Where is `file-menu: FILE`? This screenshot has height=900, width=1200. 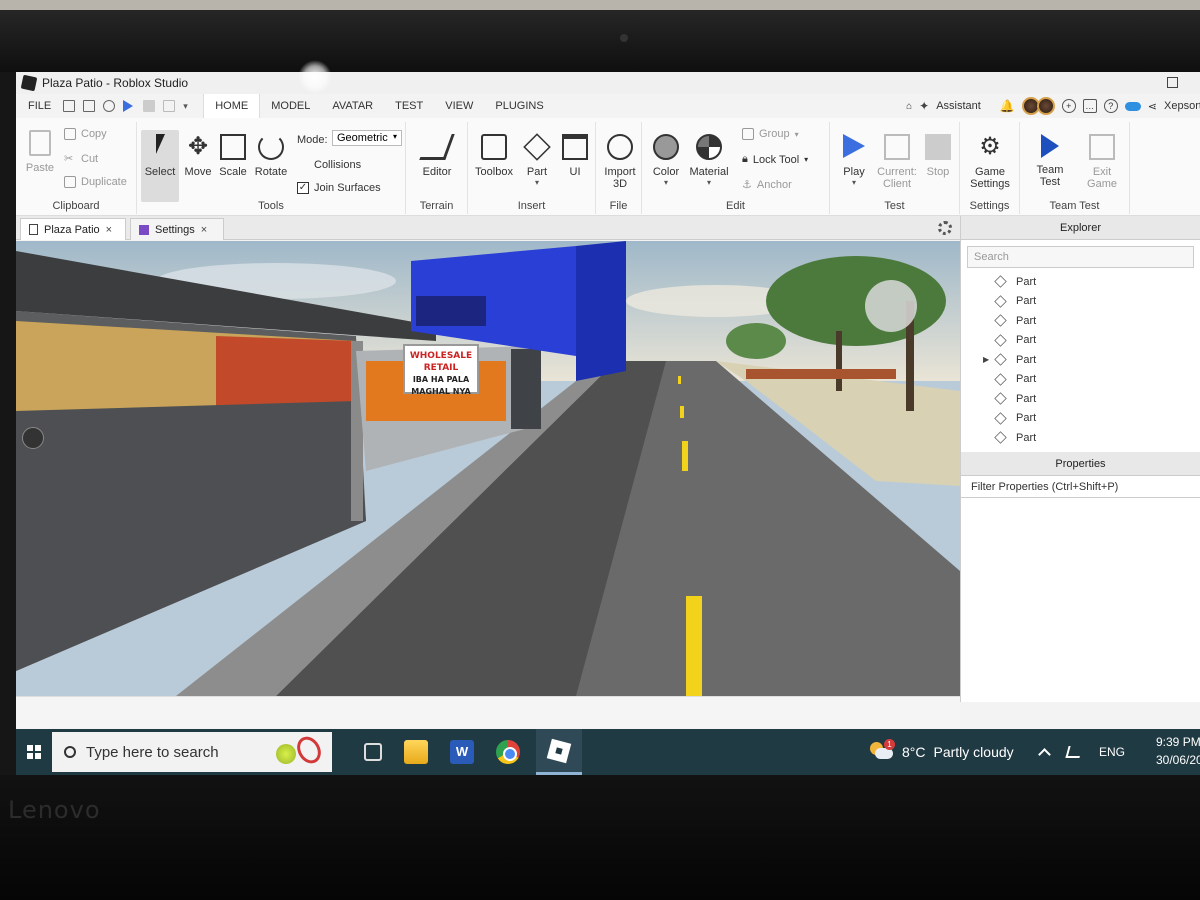 file-menu: FILE is located at coordinates (39, 106).